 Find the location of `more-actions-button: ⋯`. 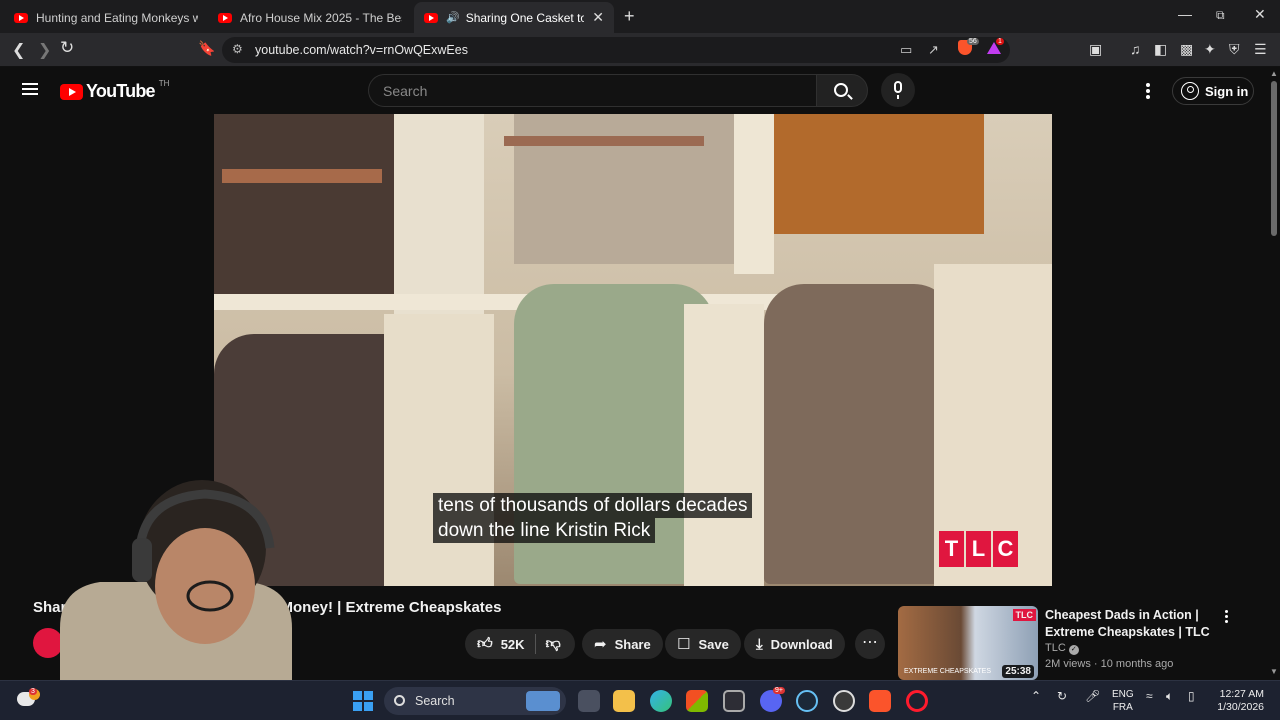

more-actions-button: ⋯ is located at coordinates (870, 644).